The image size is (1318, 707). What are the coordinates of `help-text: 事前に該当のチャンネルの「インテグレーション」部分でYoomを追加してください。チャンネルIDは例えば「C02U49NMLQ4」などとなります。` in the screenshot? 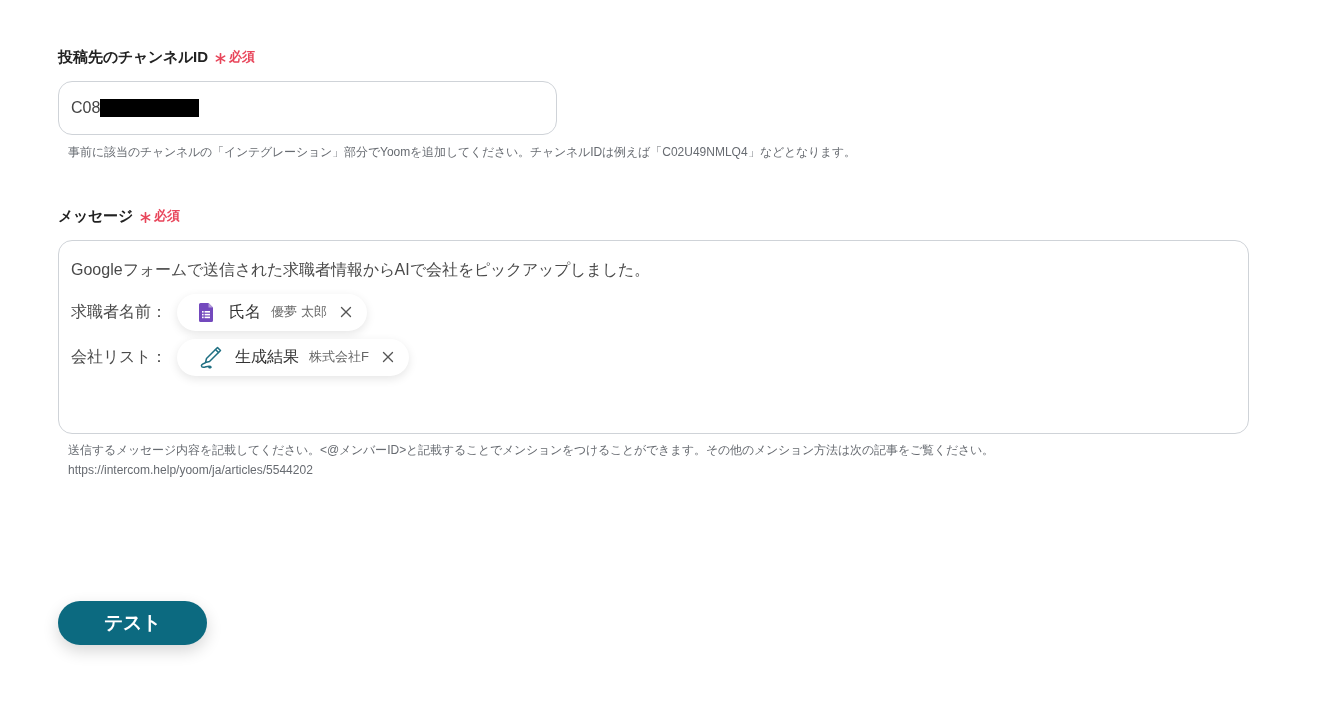 It's located at (461, 152).